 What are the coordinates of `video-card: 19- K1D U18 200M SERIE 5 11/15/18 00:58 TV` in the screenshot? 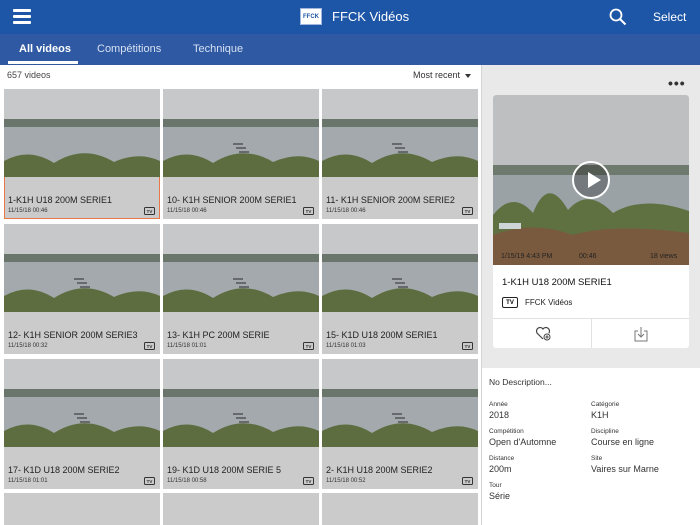 It's located at (241, 424).